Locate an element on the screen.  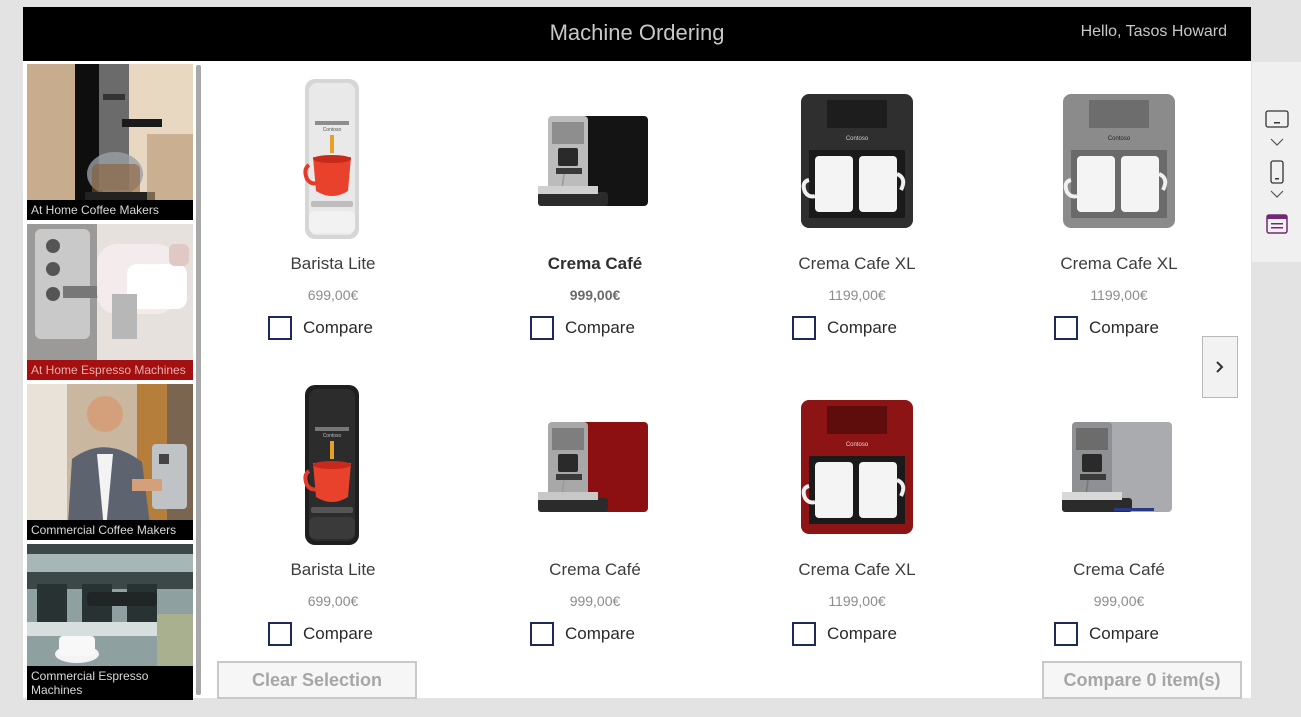
layout-rail is located at coordinates (1276, 162).